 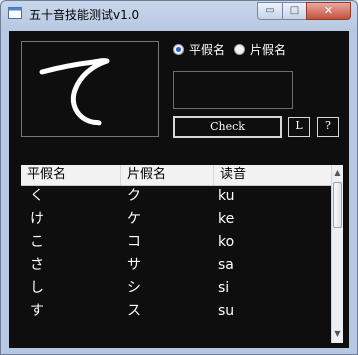 I want to click on title-bar: 五十音技能测试v1.0 ▭ □ ✕, so click(x=179, y=14).